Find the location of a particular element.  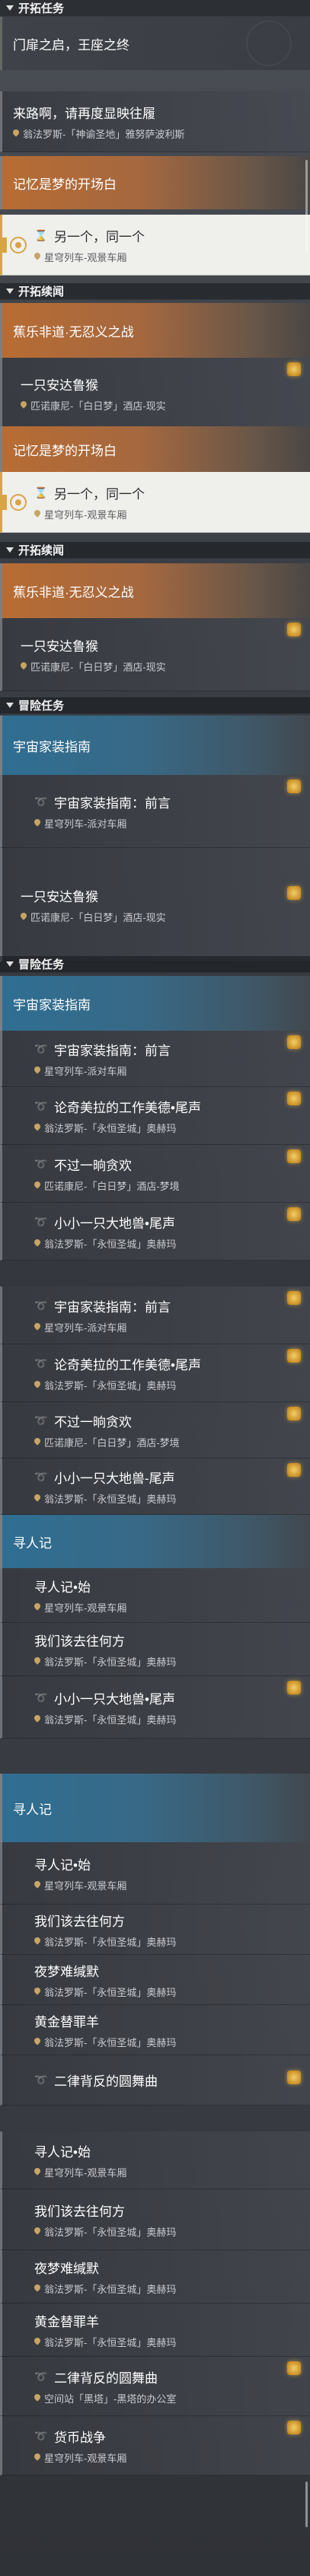

chapter-search-person-2: 寻人记 is located at coordinates (155, 1808).